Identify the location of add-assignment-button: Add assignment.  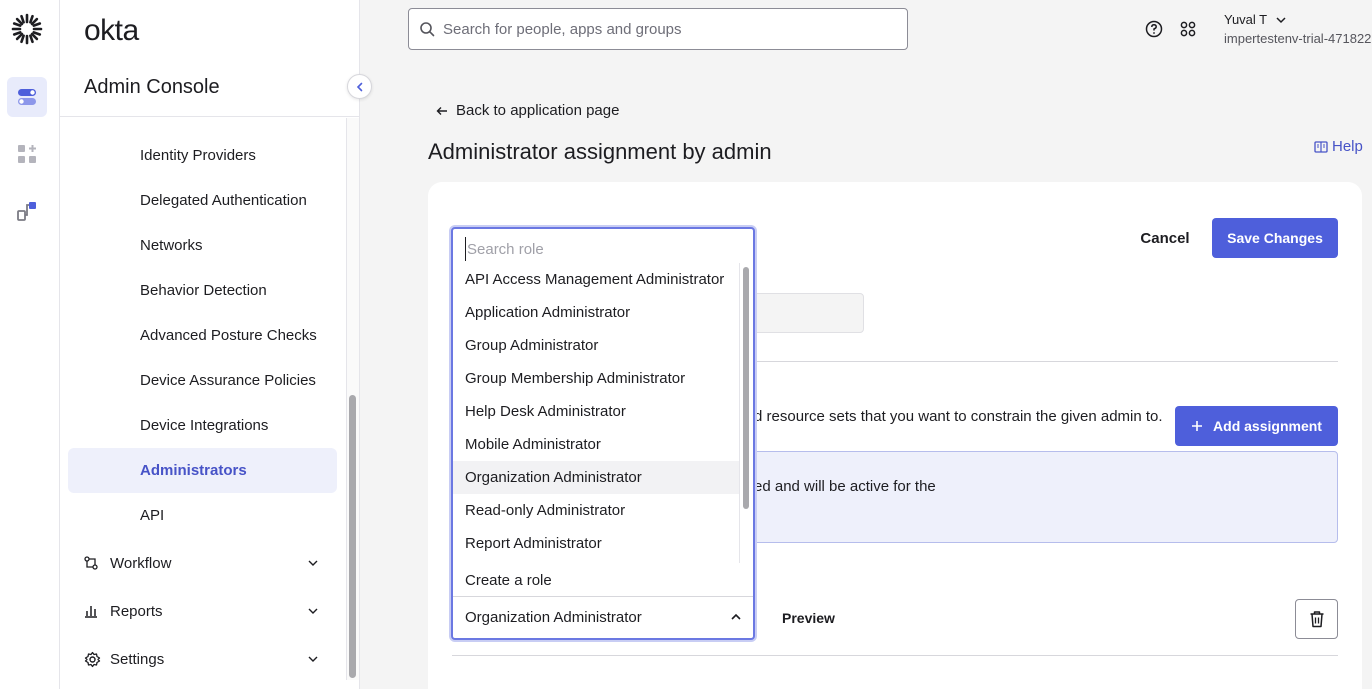
(1256, 426).